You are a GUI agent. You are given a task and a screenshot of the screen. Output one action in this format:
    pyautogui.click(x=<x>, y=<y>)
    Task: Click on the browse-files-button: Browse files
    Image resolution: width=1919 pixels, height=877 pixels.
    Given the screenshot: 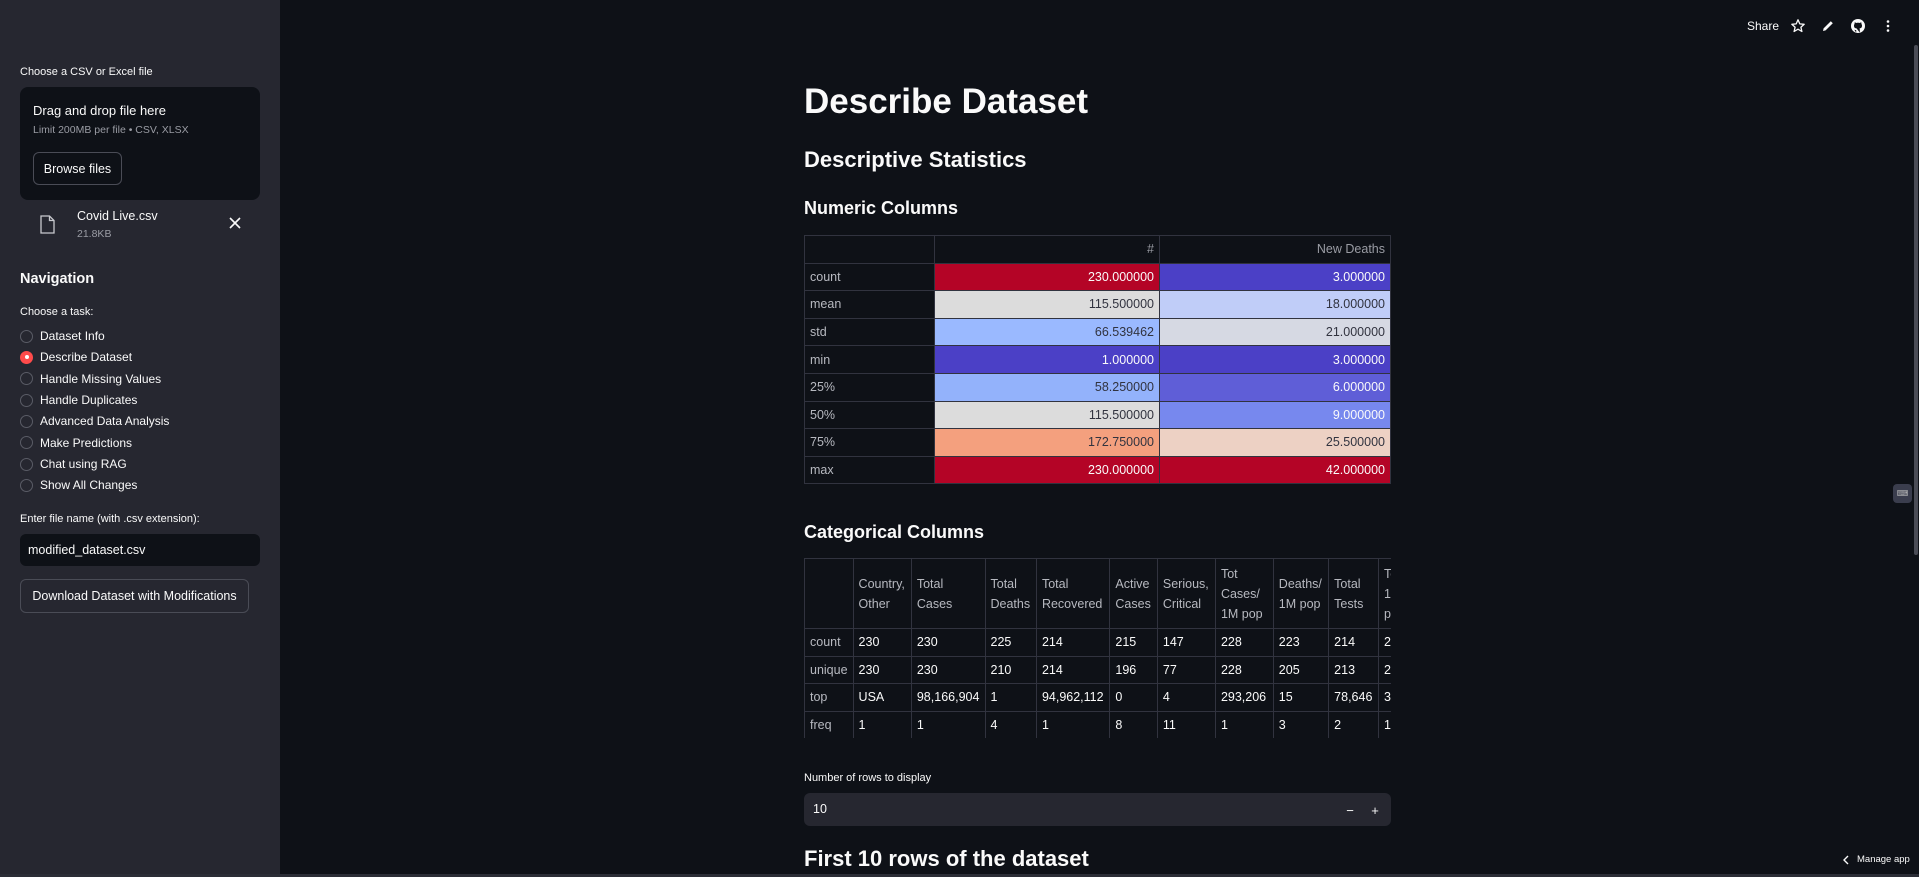 What is the action you would take?
    pyautogui.click(x=77, y=168)
    